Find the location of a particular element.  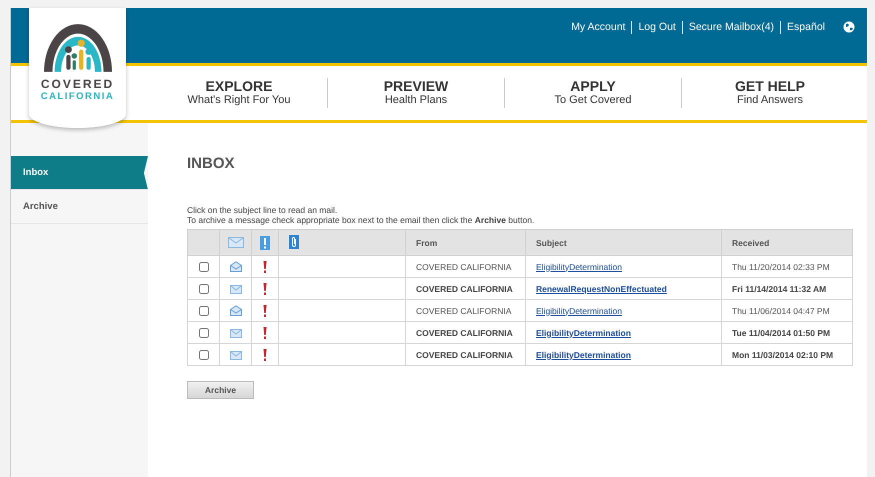

sidebar-item: Inbox is located at coordinates (79, 173).